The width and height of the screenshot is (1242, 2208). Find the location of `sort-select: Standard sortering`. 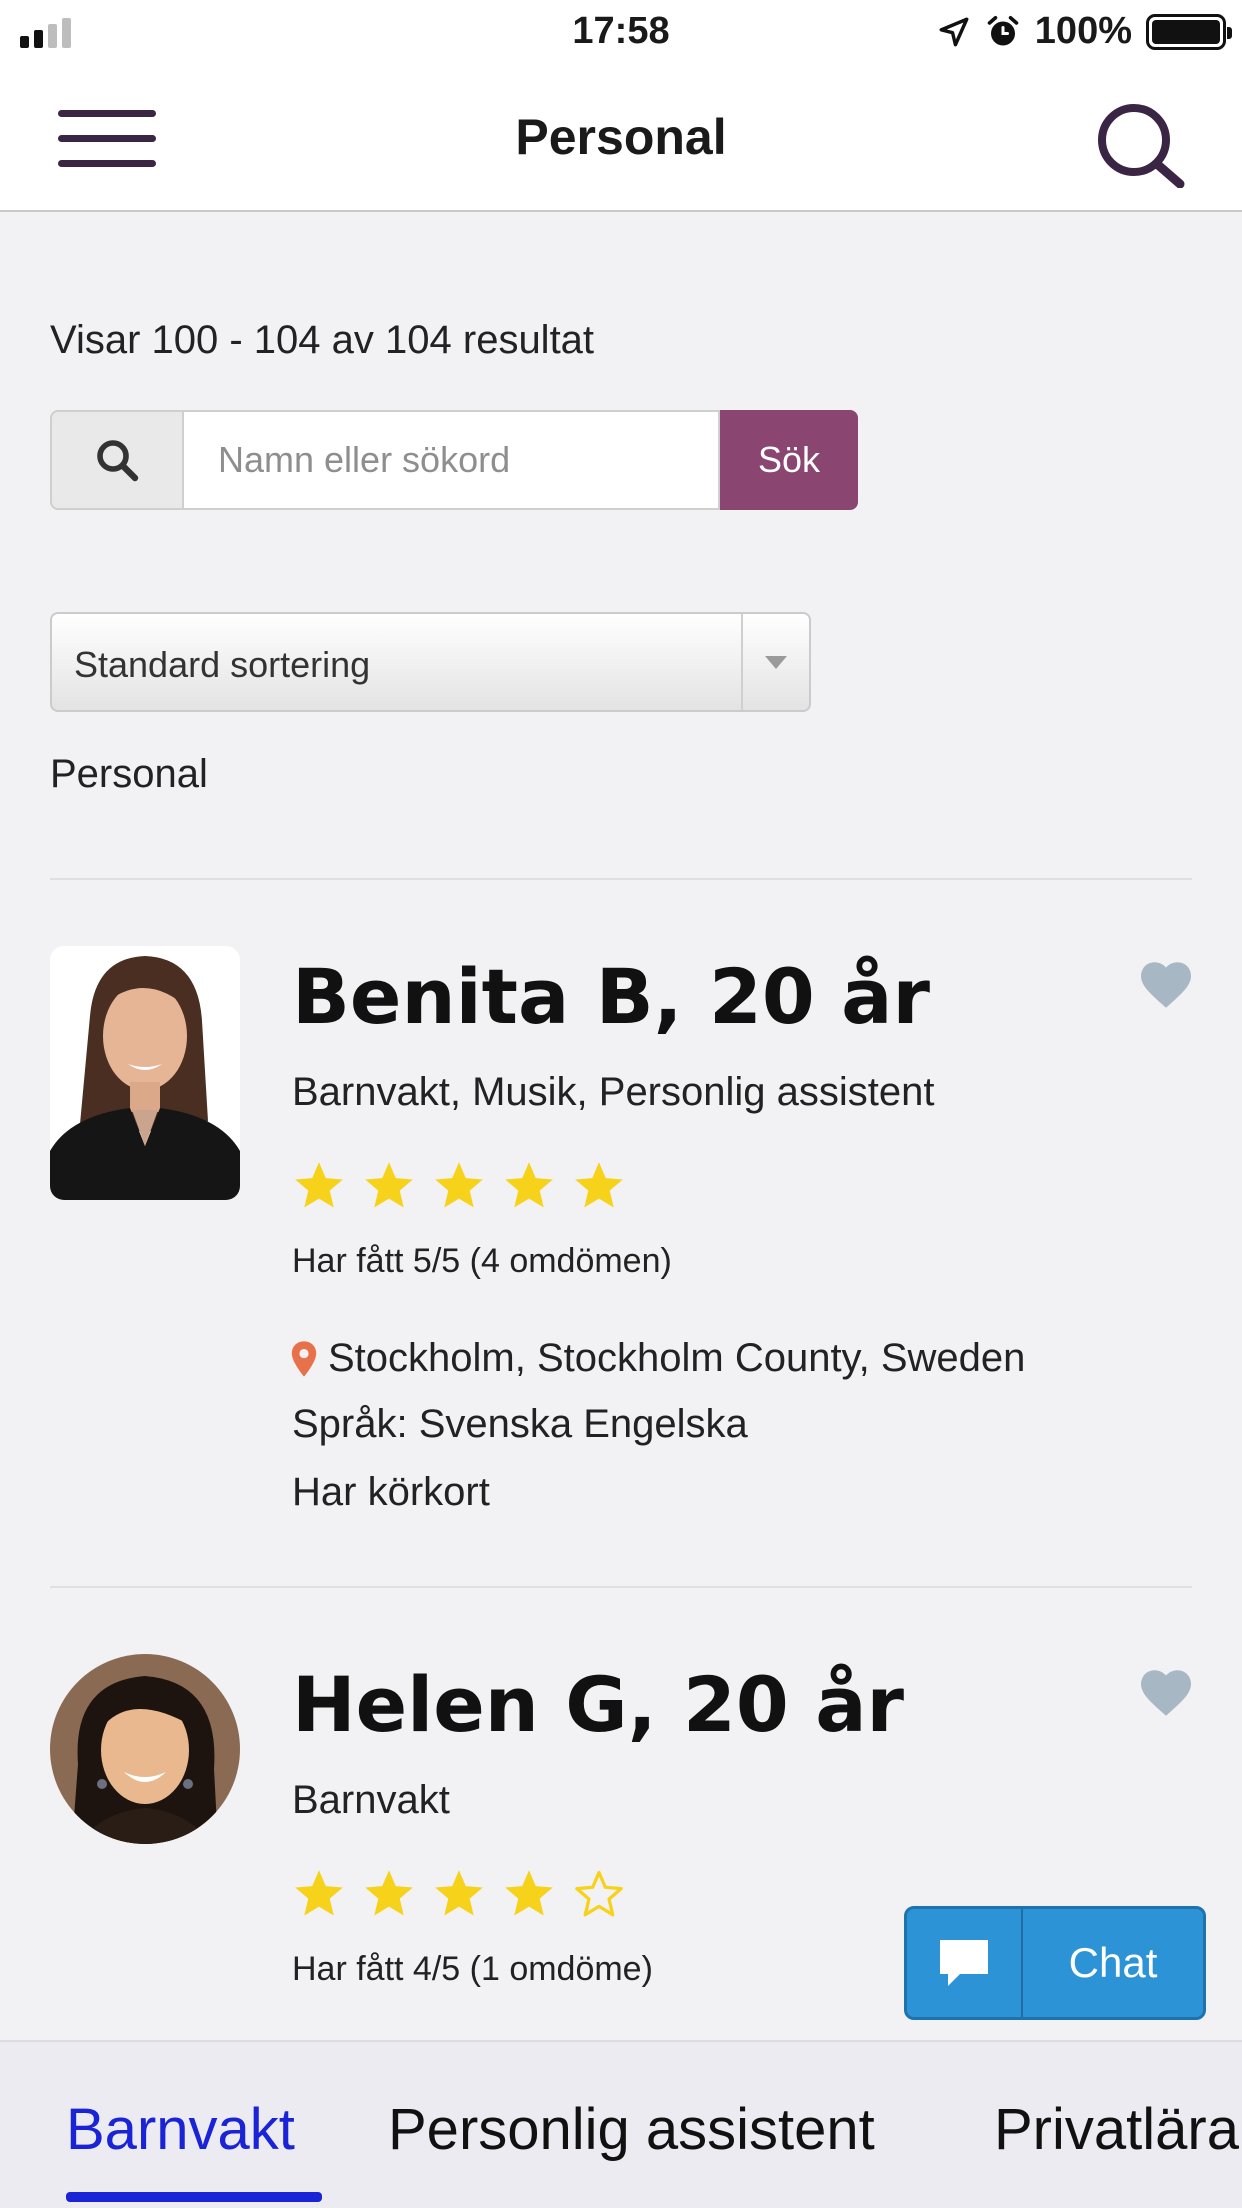

sort-select: Standard sortering is located at coordinates (430, 662).